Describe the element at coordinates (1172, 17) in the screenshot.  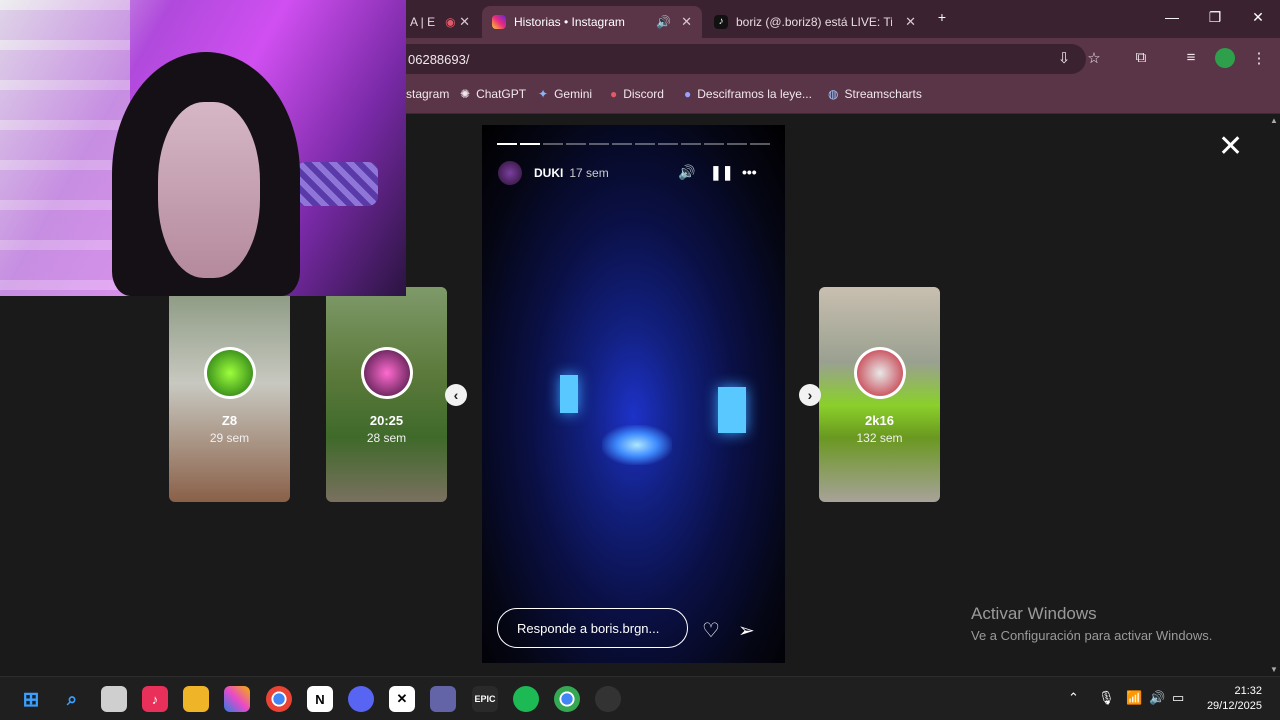
I see `minimize-icon: —` at that location.